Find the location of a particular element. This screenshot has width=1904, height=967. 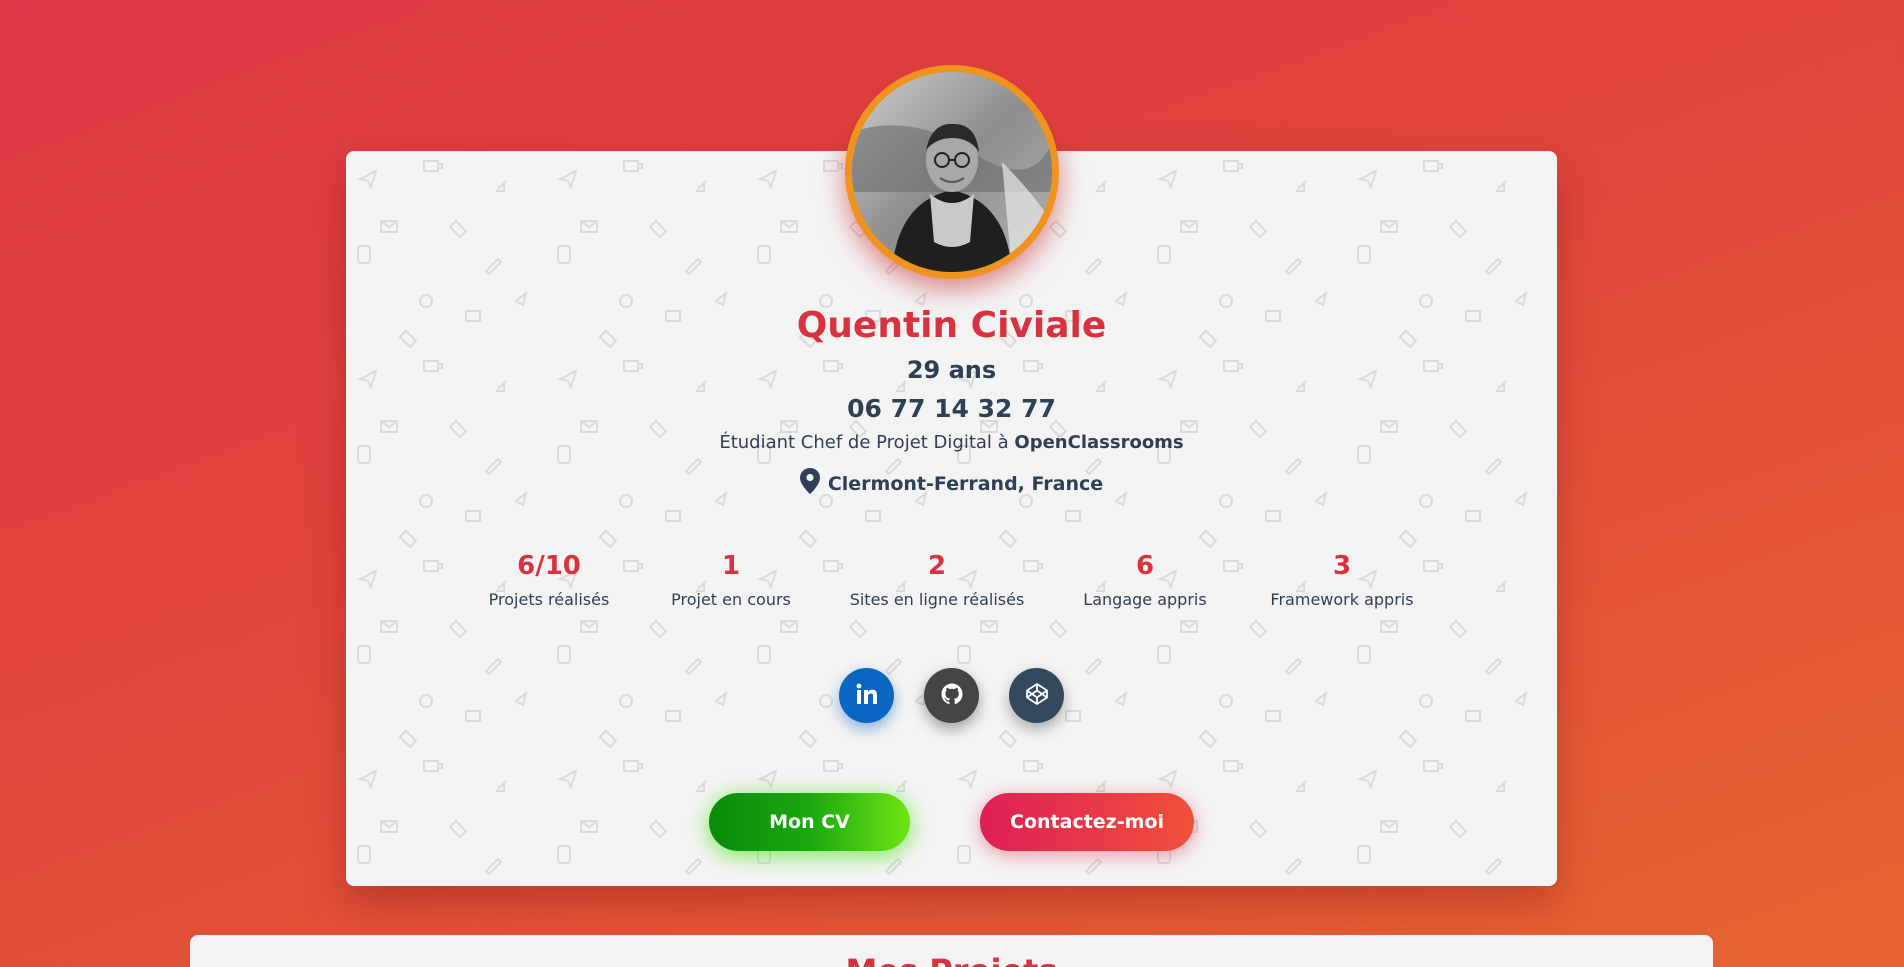

codepen-icon is located at coordinates (1037, 696).